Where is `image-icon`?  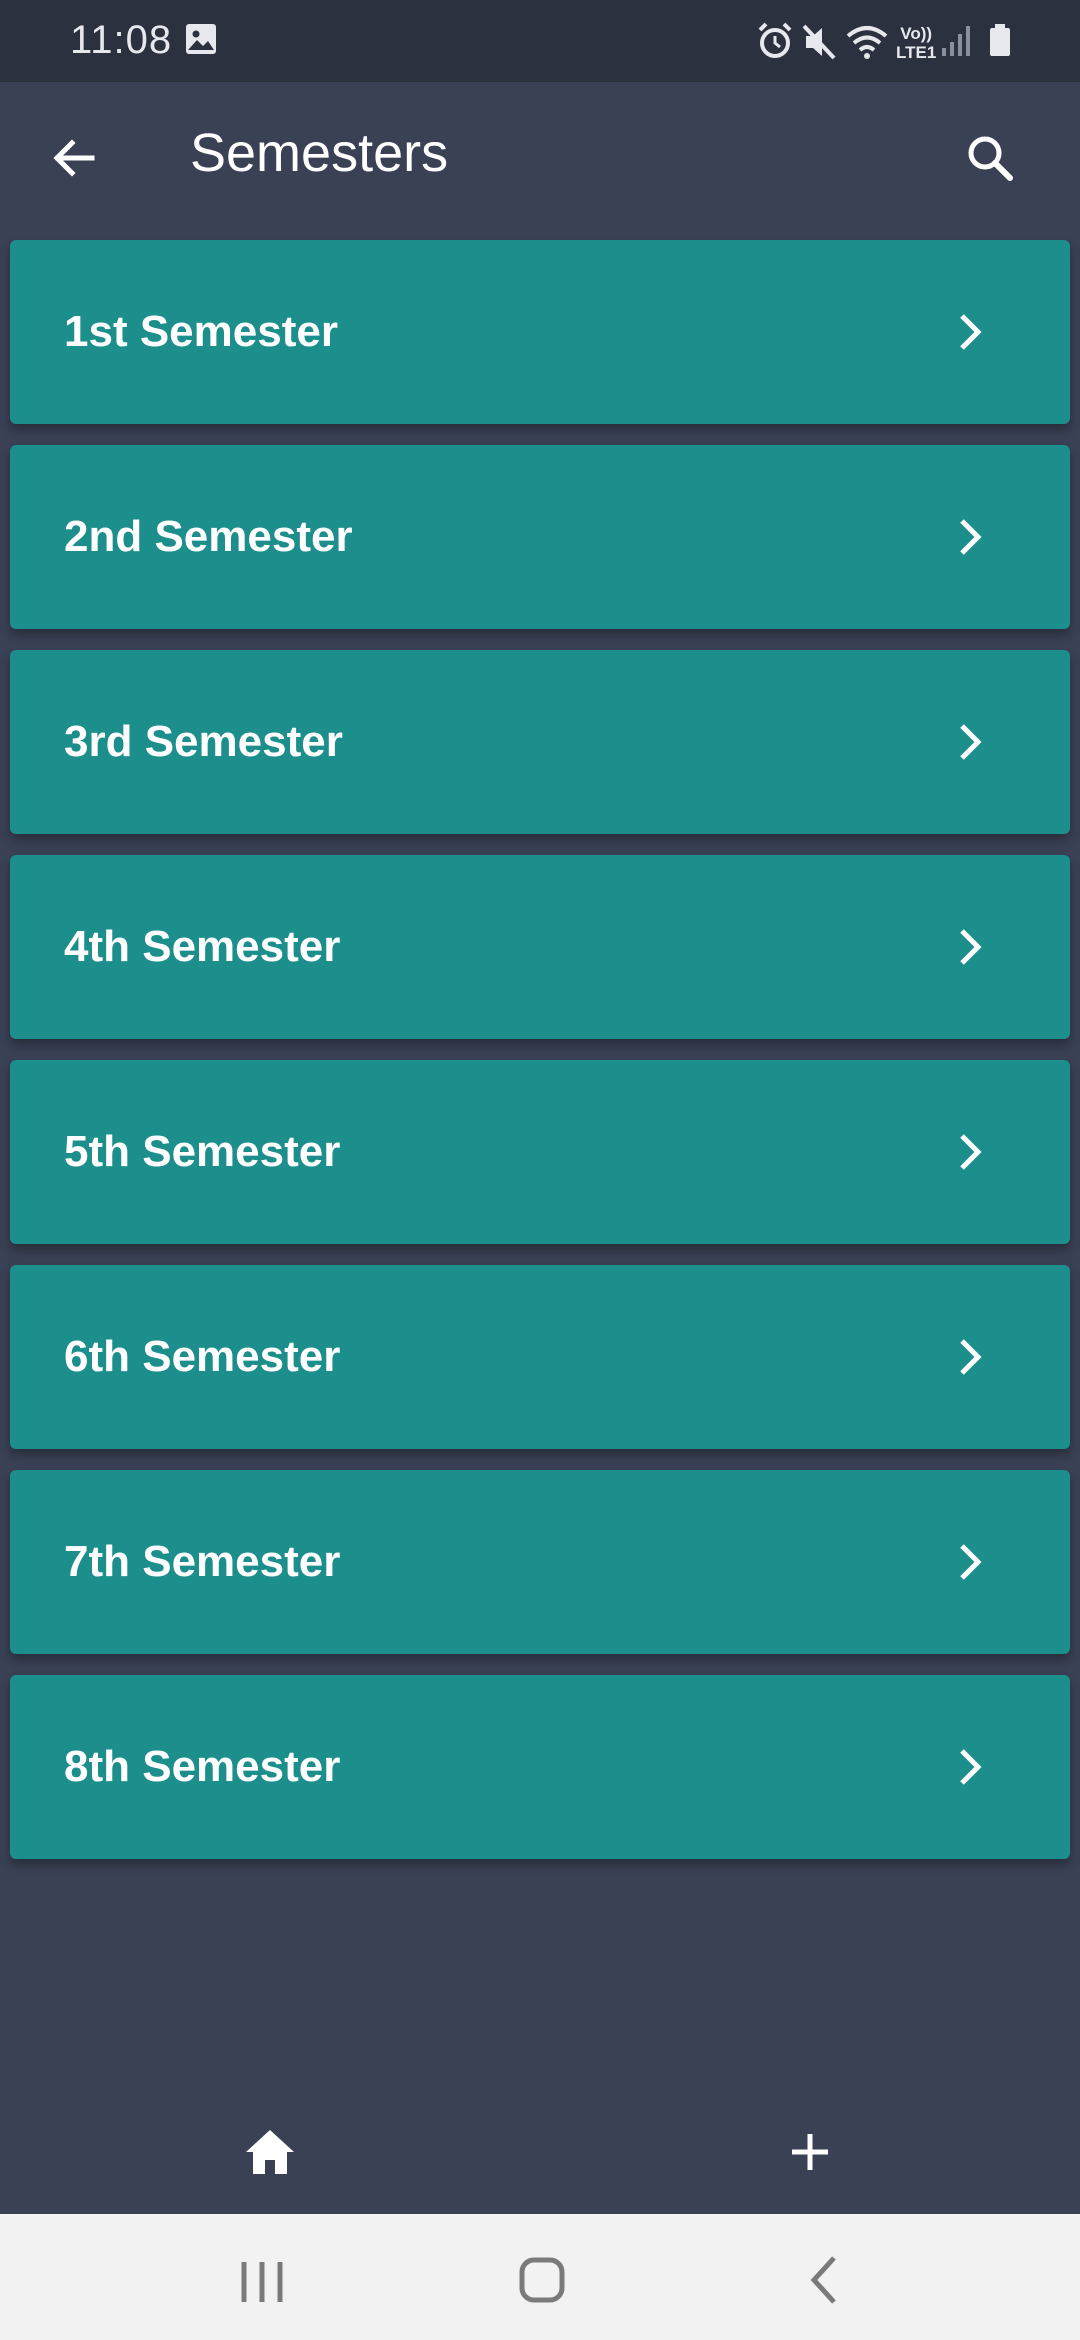
image-icon is located at coordinates (201, 39).